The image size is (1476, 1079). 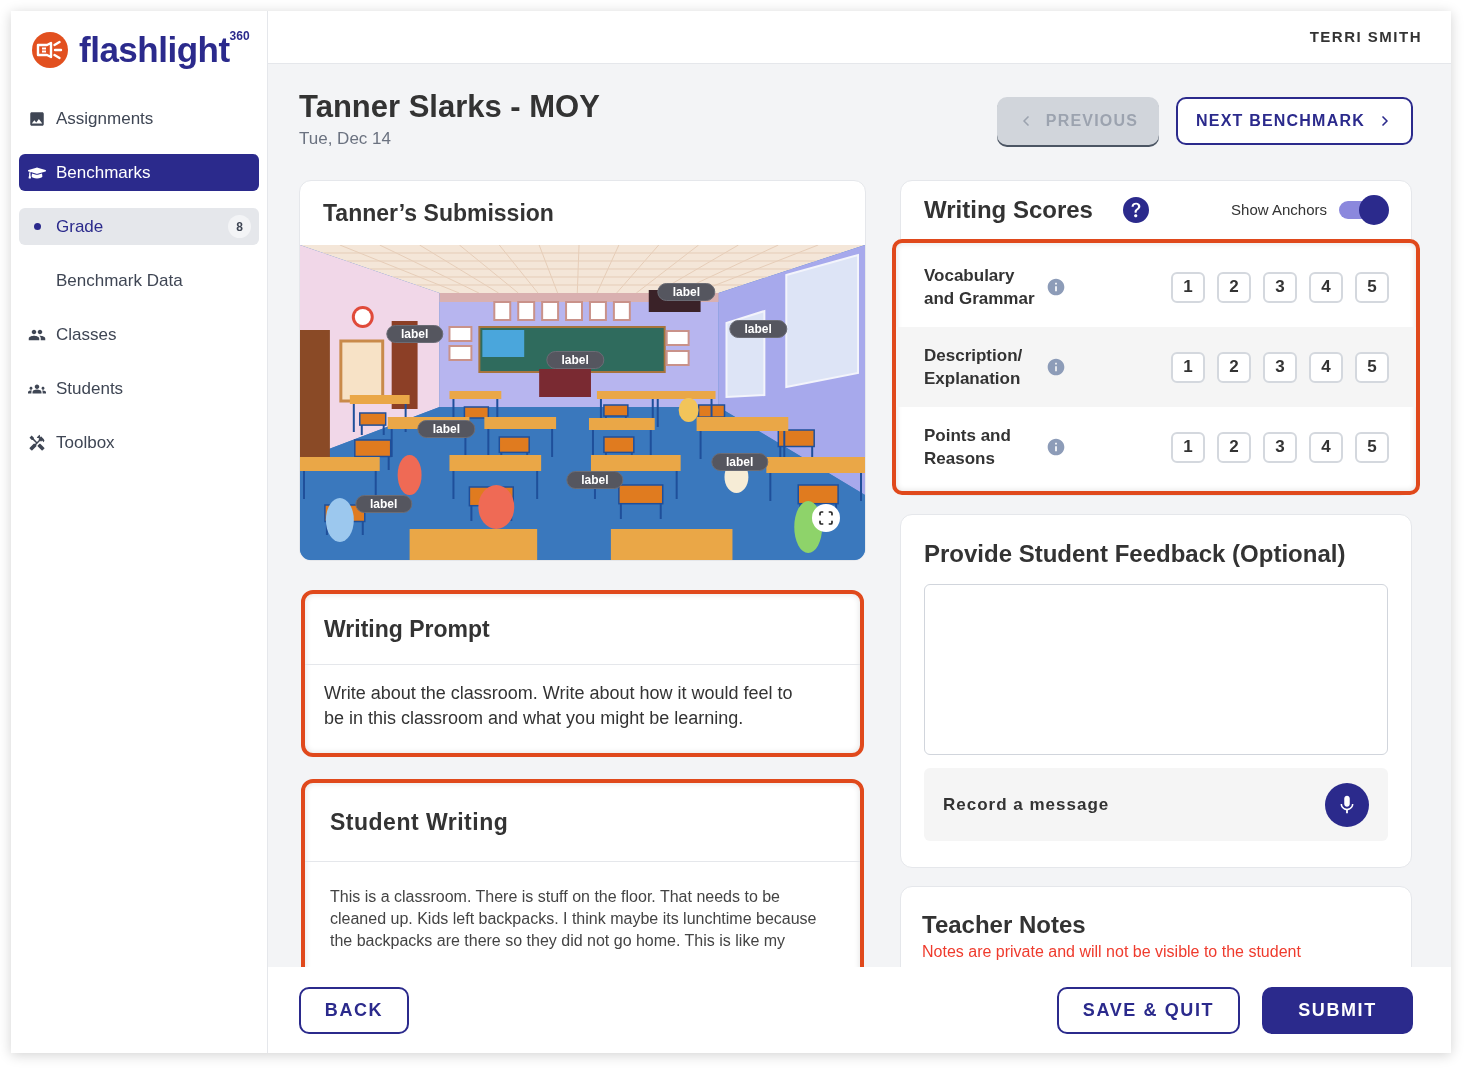 What do you see at coordinates (1148, 1010) in the screenshot?
I see `footer-button: SAVE & QUIT` at bounding box center [1148, 1010].